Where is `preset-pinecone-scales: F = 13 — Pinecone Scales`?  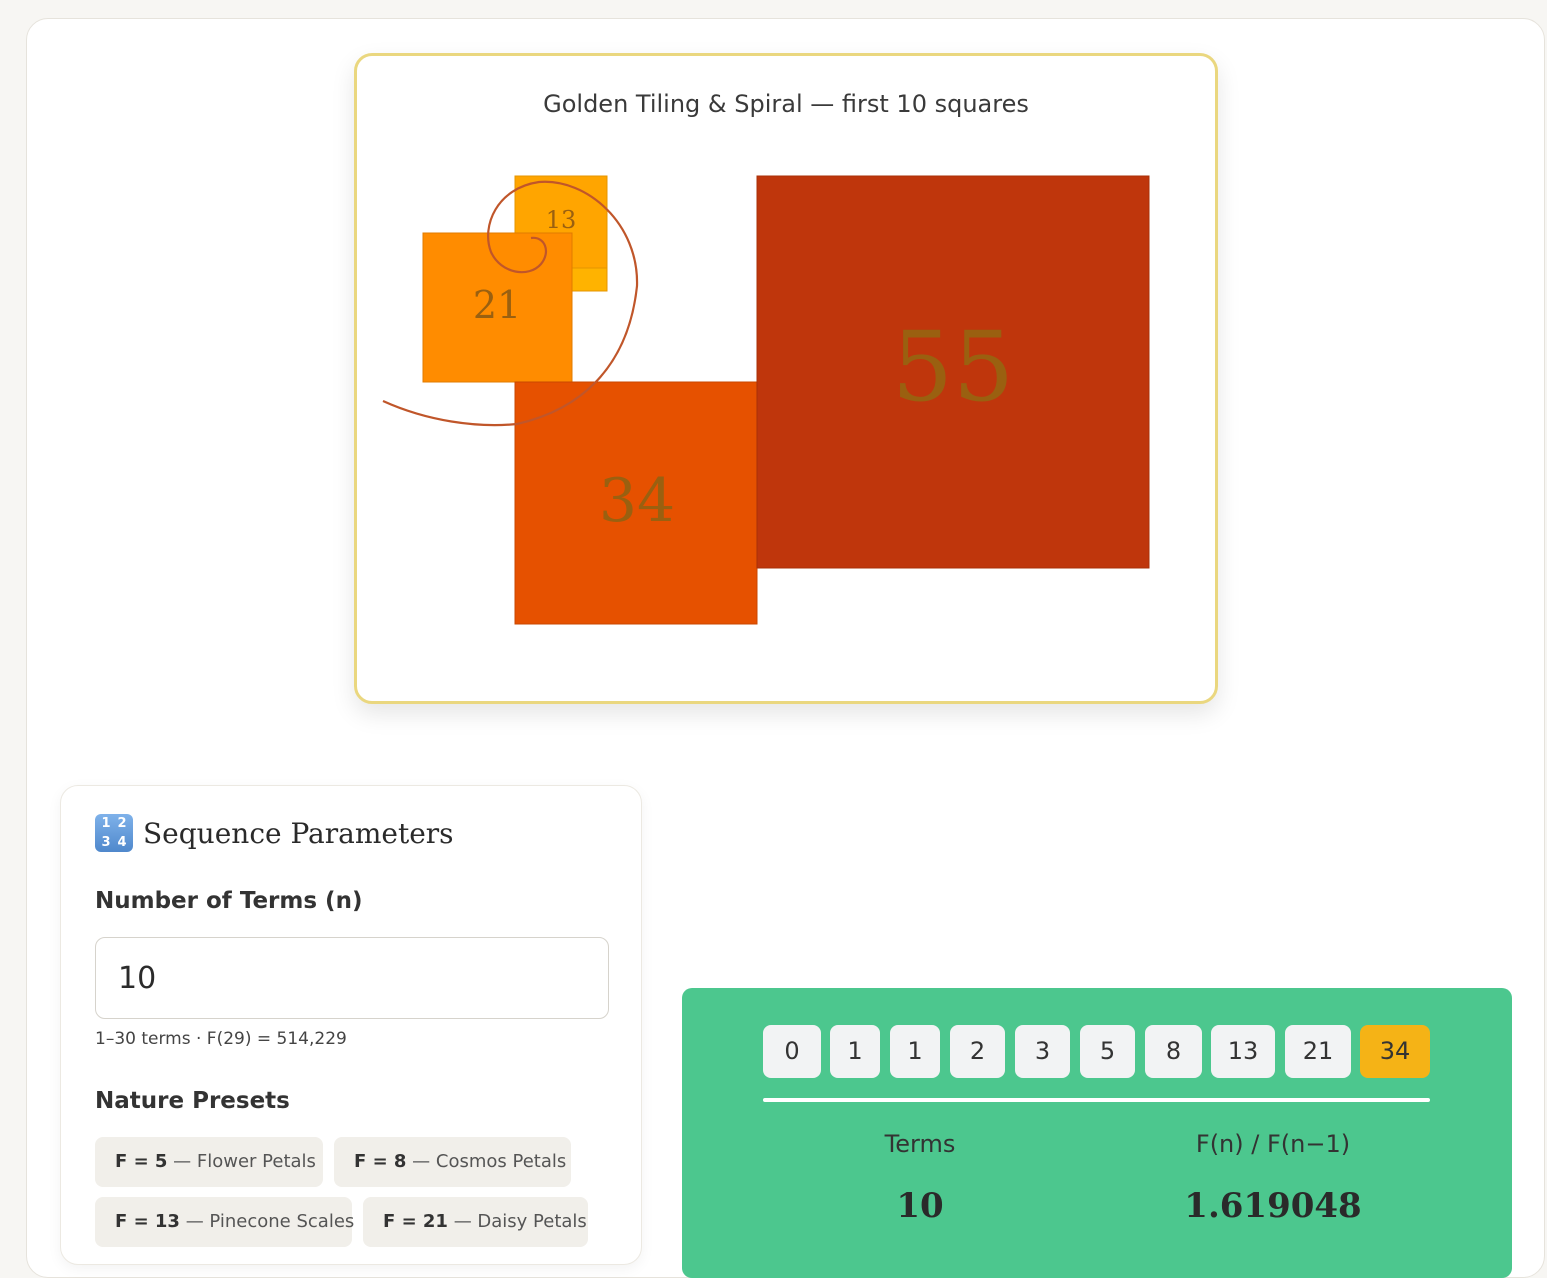
preset-pinecone-scales: F = 13 — Pinecone Scales is located at coordinates (225, 1222).